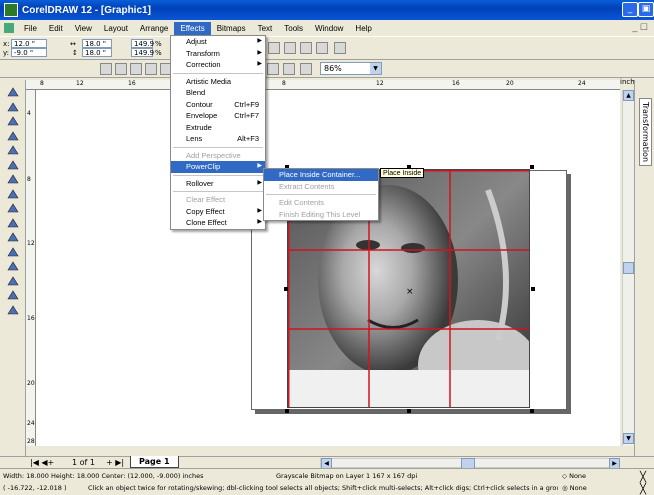 The height and width of the screenshot is (495, 654). I want to click on eyedropper-tool-icon, so click(13, 266).